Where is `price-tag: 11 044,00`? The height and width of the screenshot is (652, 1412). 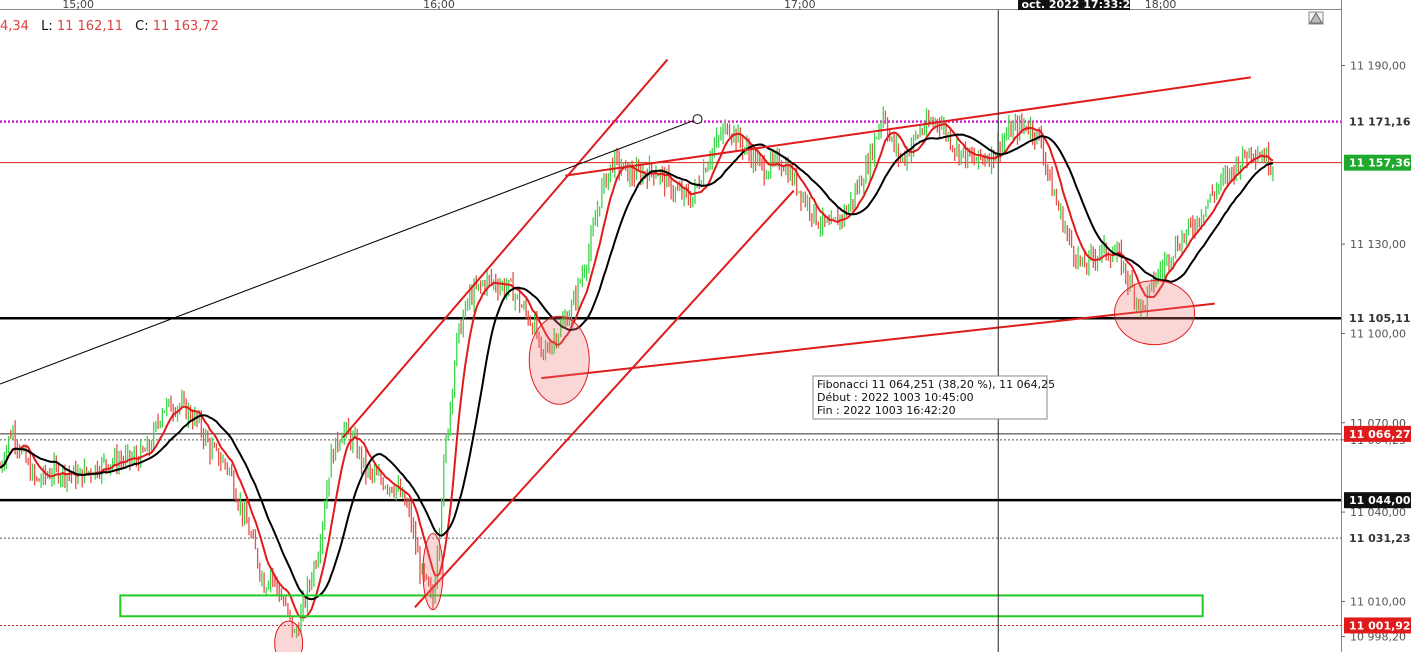 price-tag: 11 044,00 is located at coordinates (1377, 500).